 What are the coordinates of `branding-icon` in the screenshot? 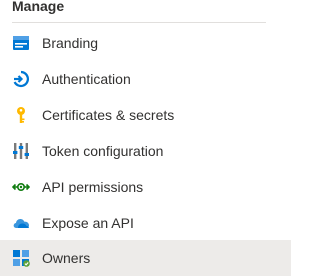 It's located at (21, 43).